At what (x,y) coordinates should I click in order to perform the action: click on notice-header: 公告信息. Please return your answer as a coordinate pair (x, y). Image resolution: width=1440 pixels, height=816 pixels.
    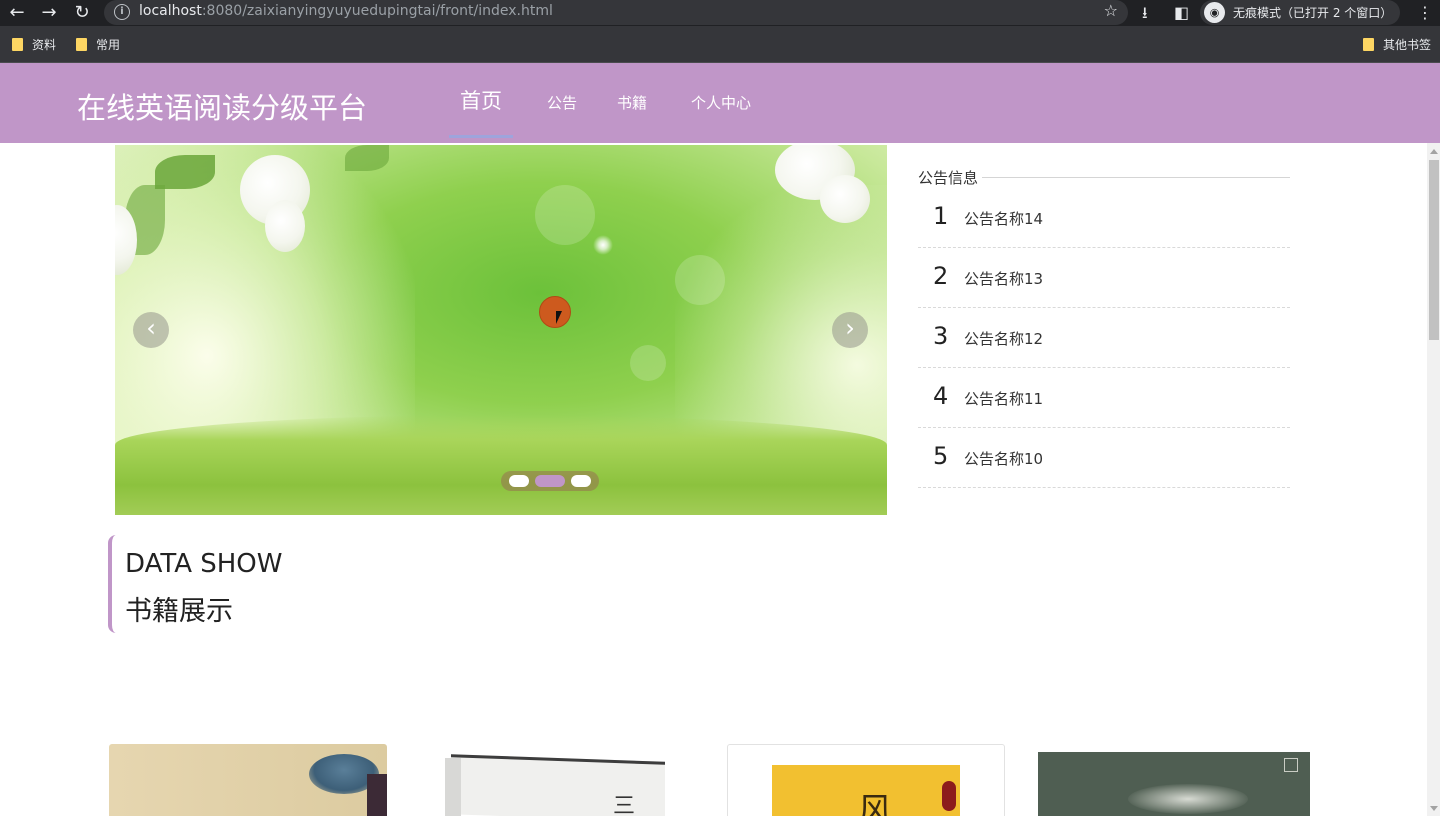
    Looking at the image, I should click on (1104, 177).